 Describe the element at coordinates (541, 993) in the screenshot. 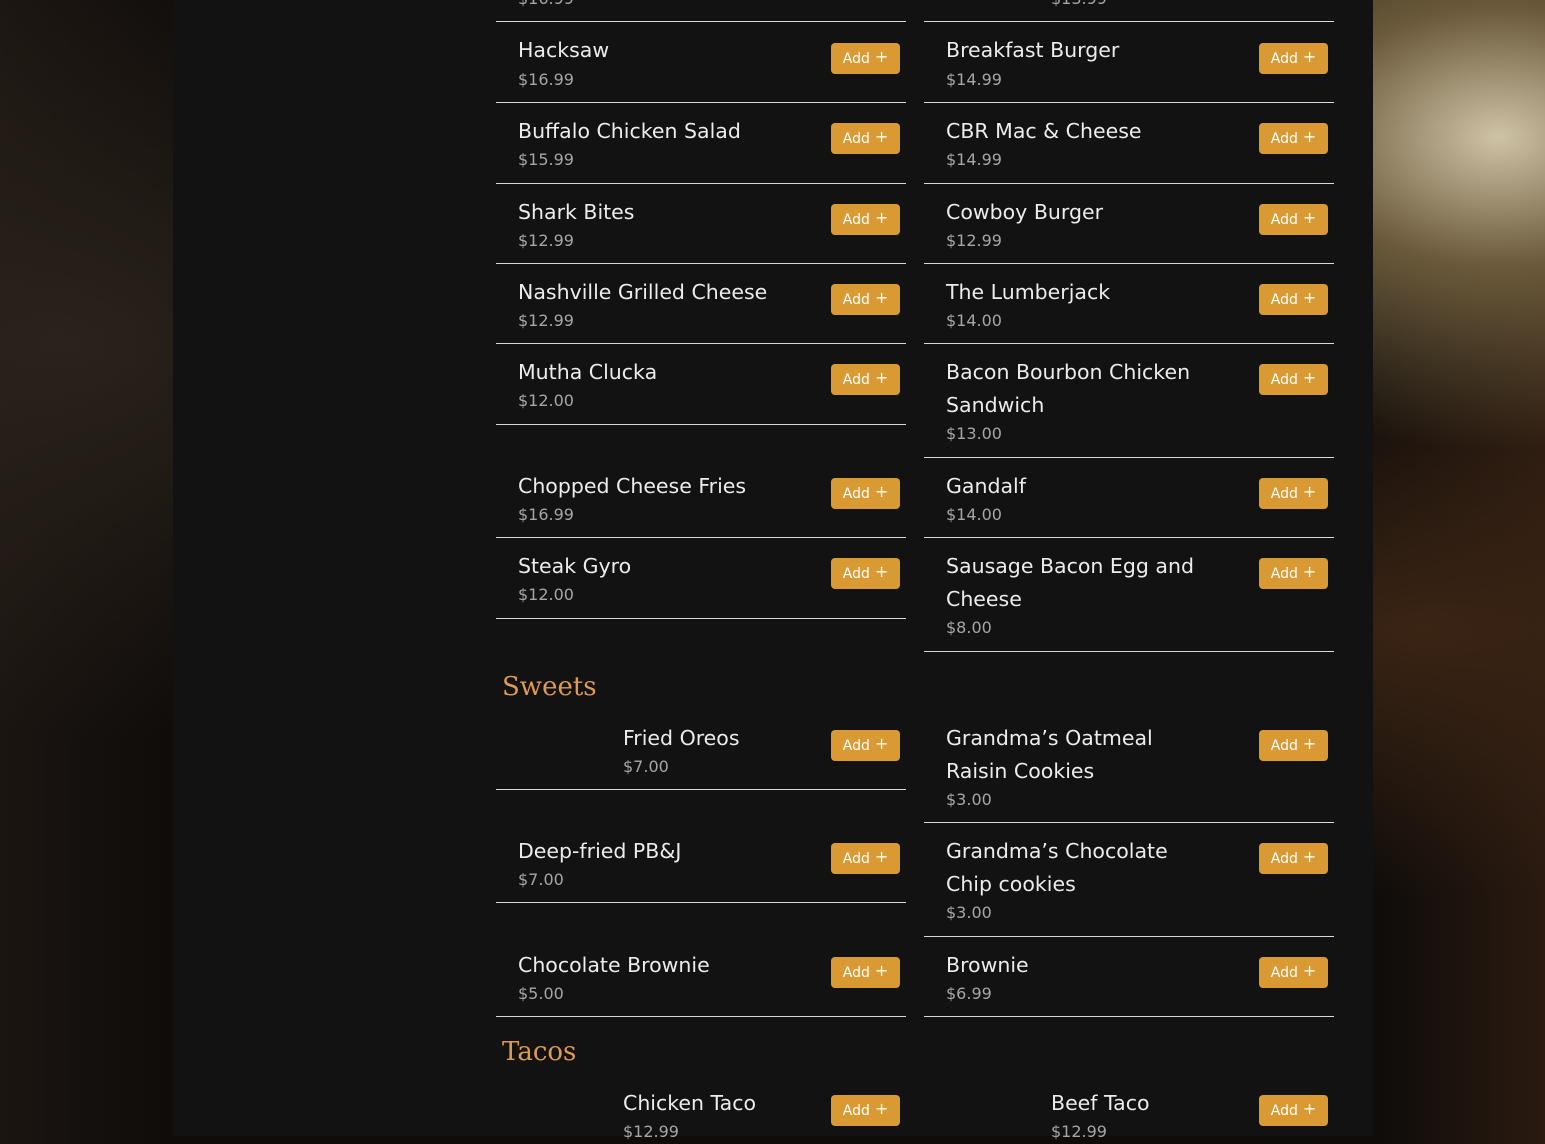

I see `item-price: $5.00` at that location.